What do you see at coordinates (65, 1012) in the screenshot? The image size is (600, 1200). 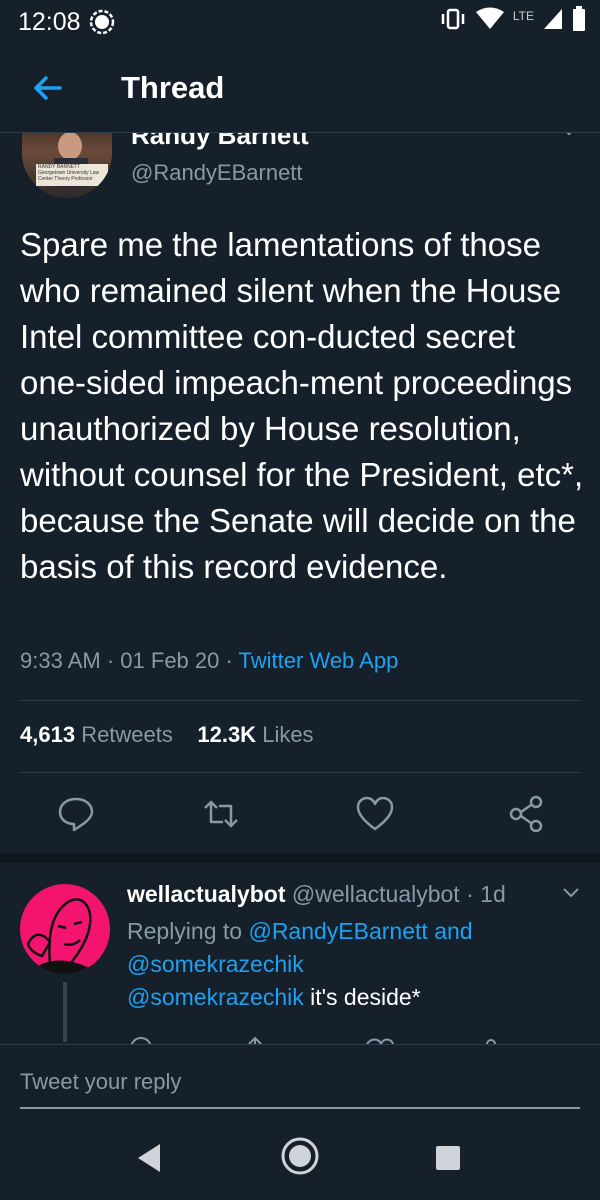 I see `thread-connector-line` at bounding box center [65, 1012].